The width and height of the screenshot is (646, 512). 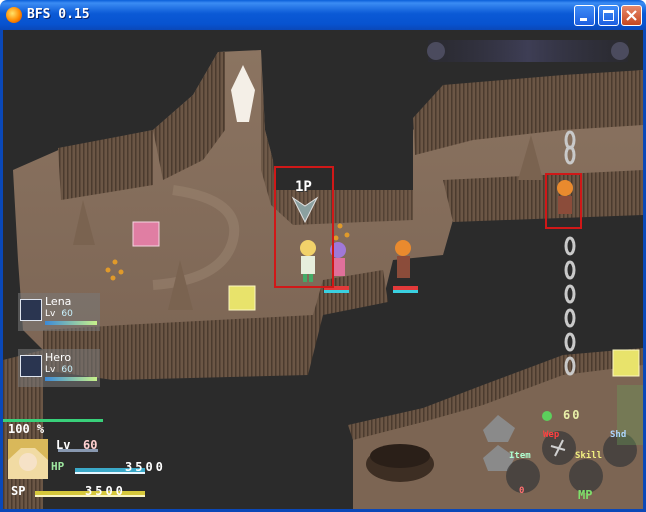 I want to click on mp-label: MP, so click(x=585, y=495).